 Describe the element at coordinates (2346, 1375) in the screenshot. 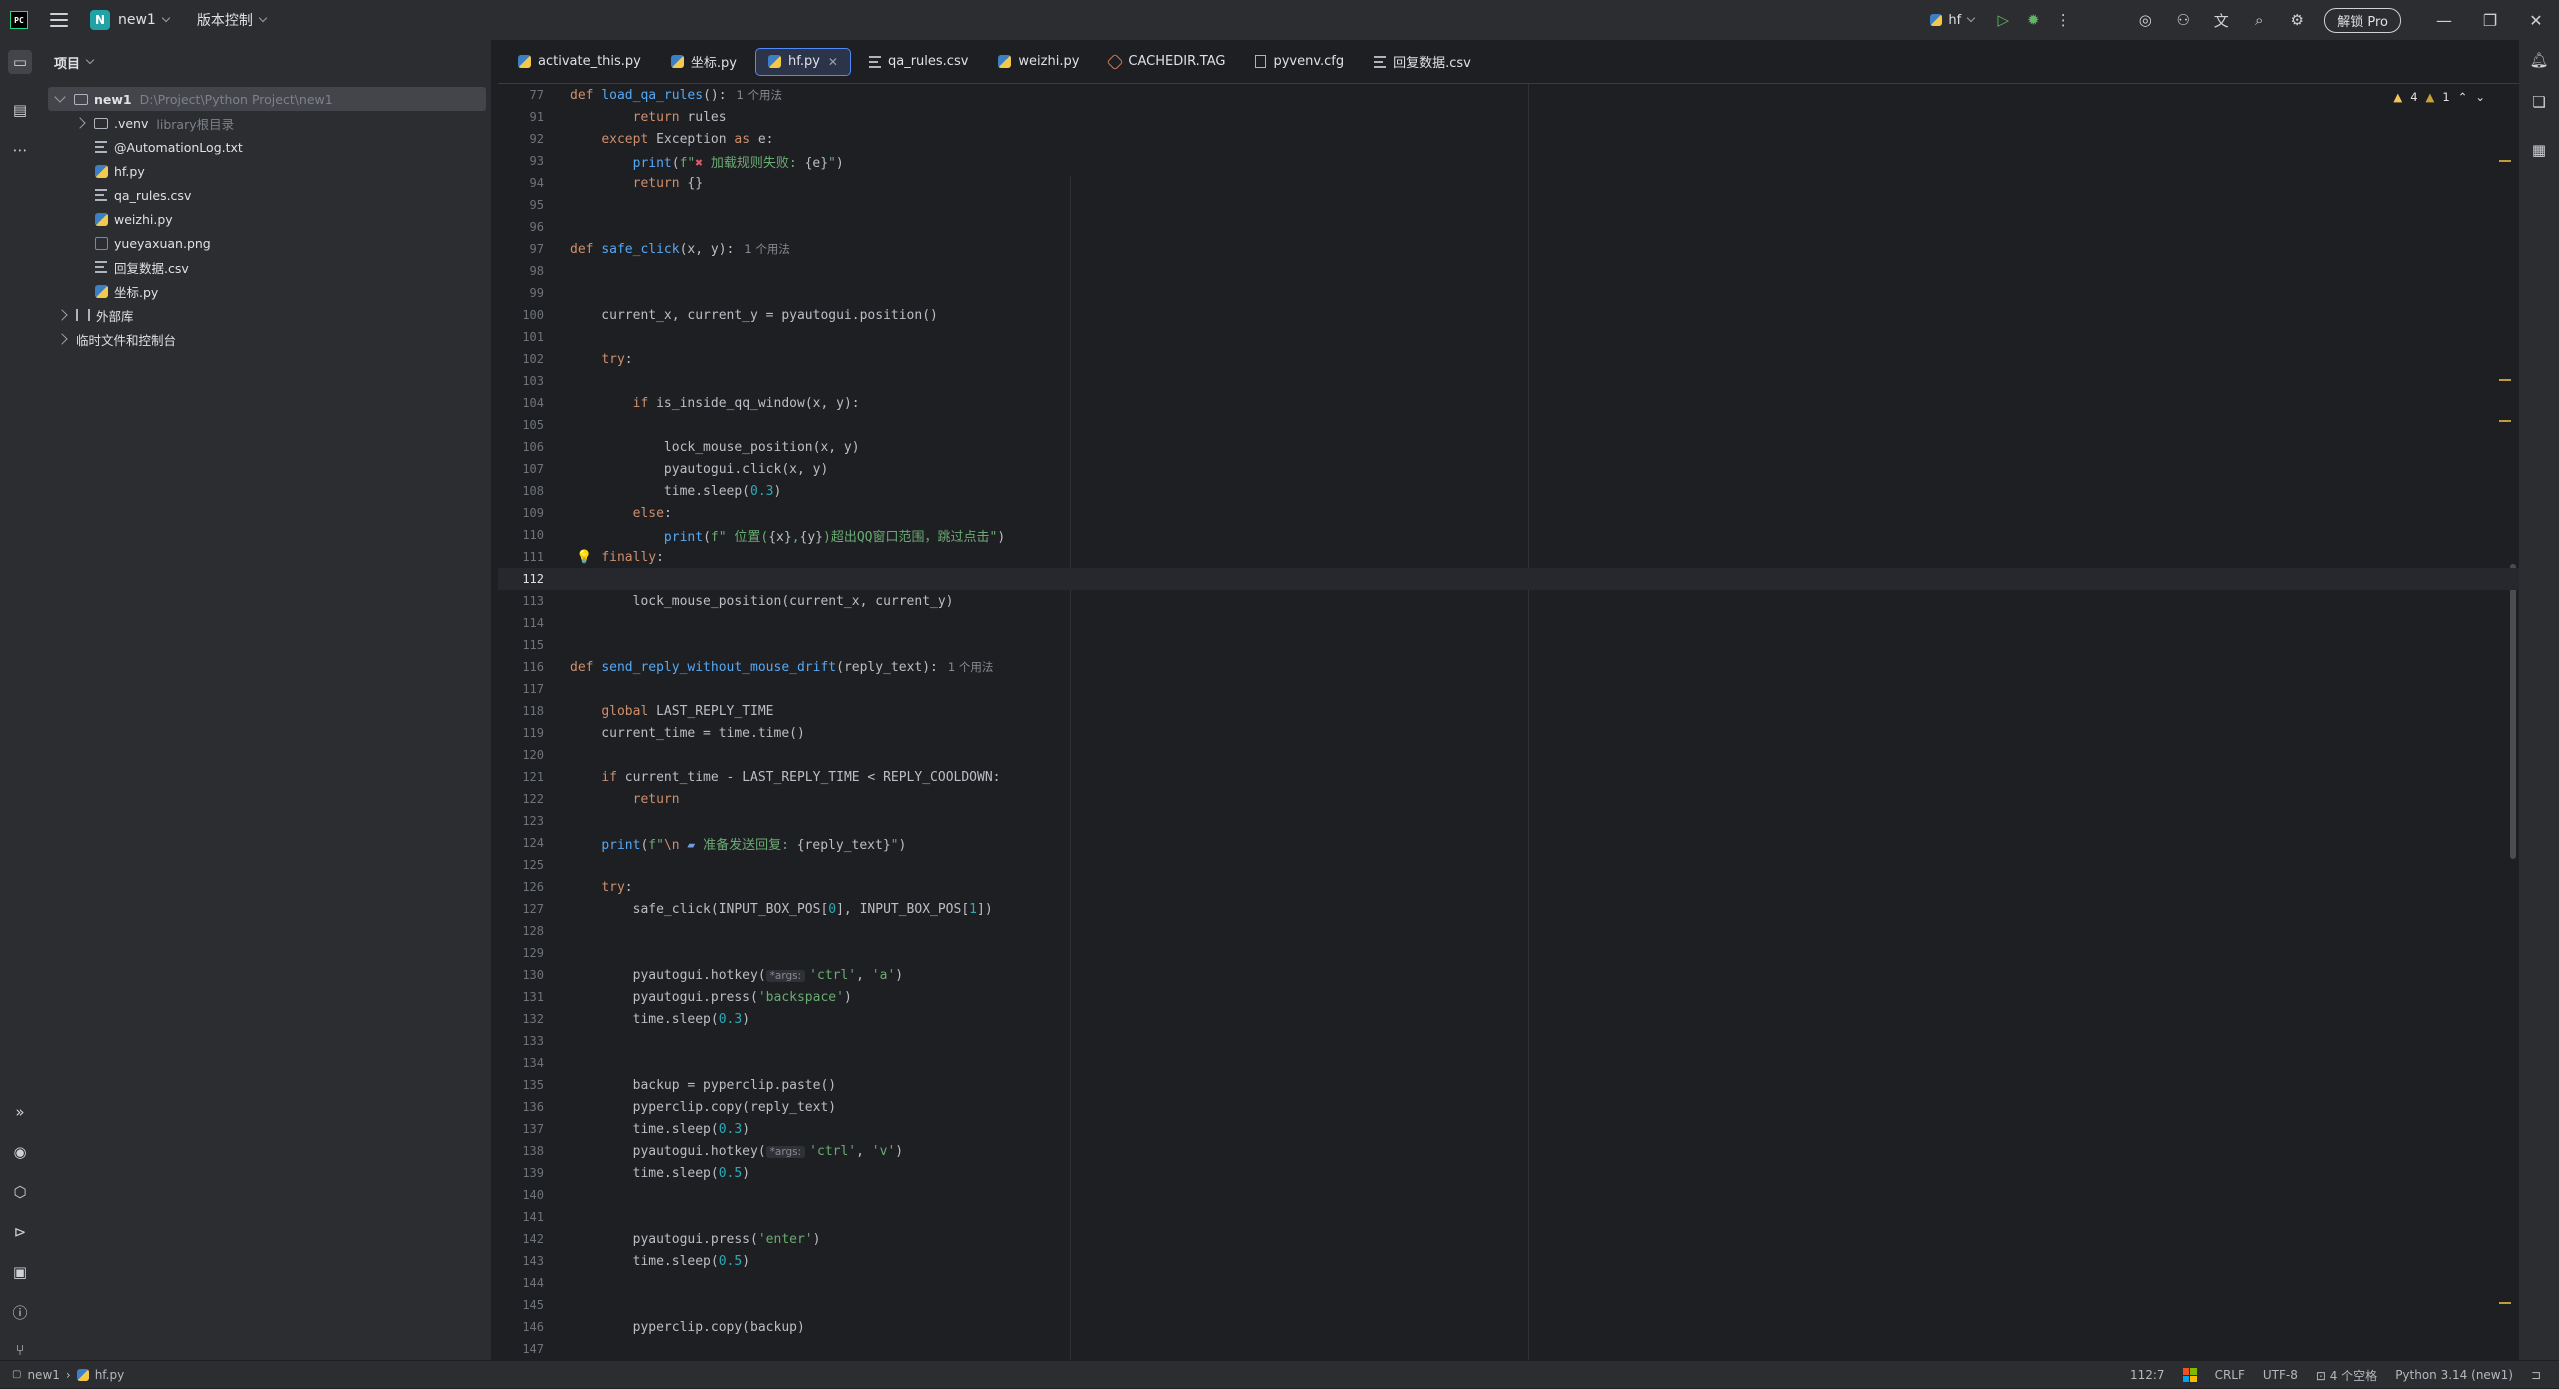

I see `indent-widget: ⊡ 4 个空格` at that location.